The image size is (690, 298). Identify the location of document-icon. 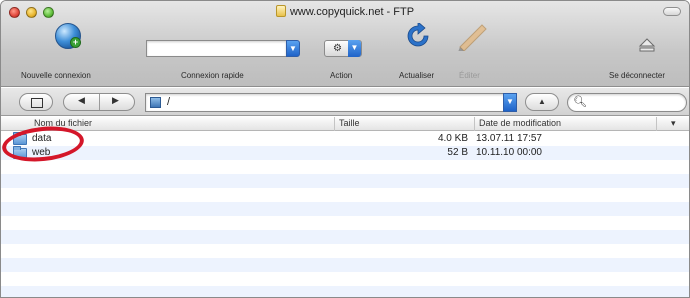
(280, 11).